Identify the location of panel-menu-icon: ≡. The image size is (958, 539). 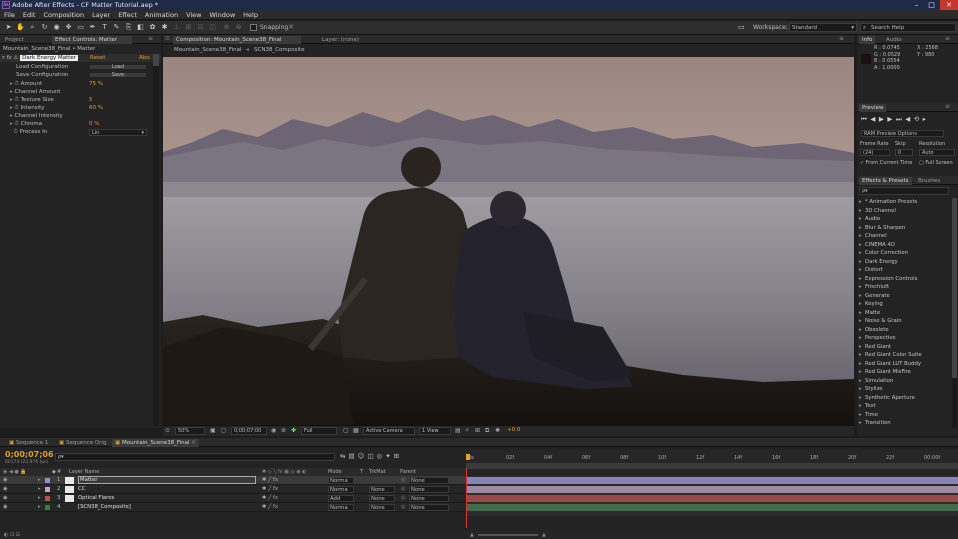
(150, 38).